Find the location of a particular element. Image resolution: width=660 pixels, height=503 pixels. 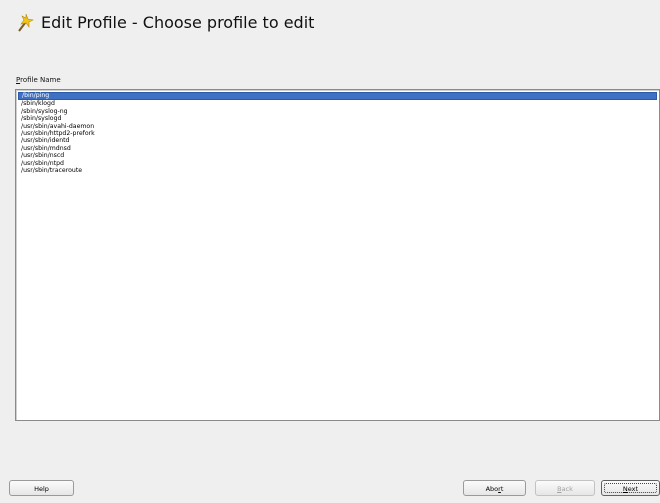

list-item: /usr/sbin/avahi-daemon is located at coordinates (337, 126).